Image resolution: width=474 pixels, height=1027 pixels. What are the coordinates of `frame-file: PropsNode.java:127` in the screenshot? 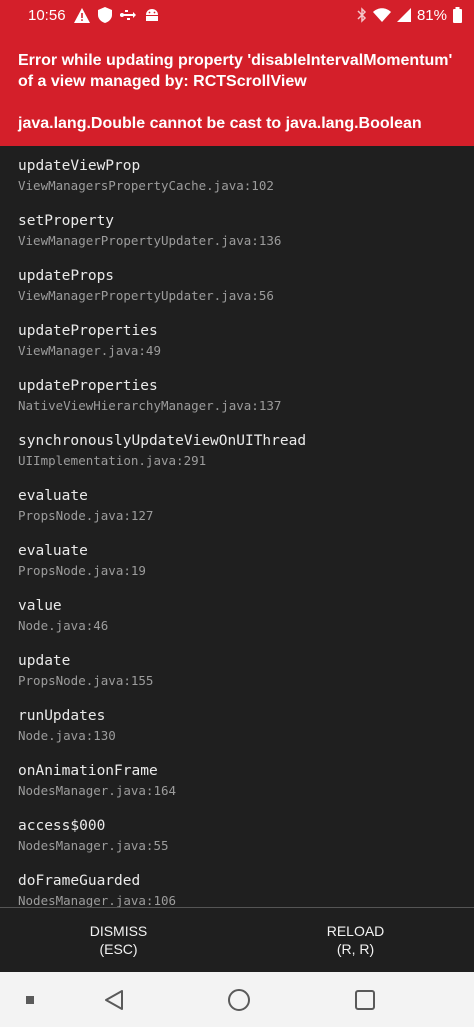 It's located at (86, 515).